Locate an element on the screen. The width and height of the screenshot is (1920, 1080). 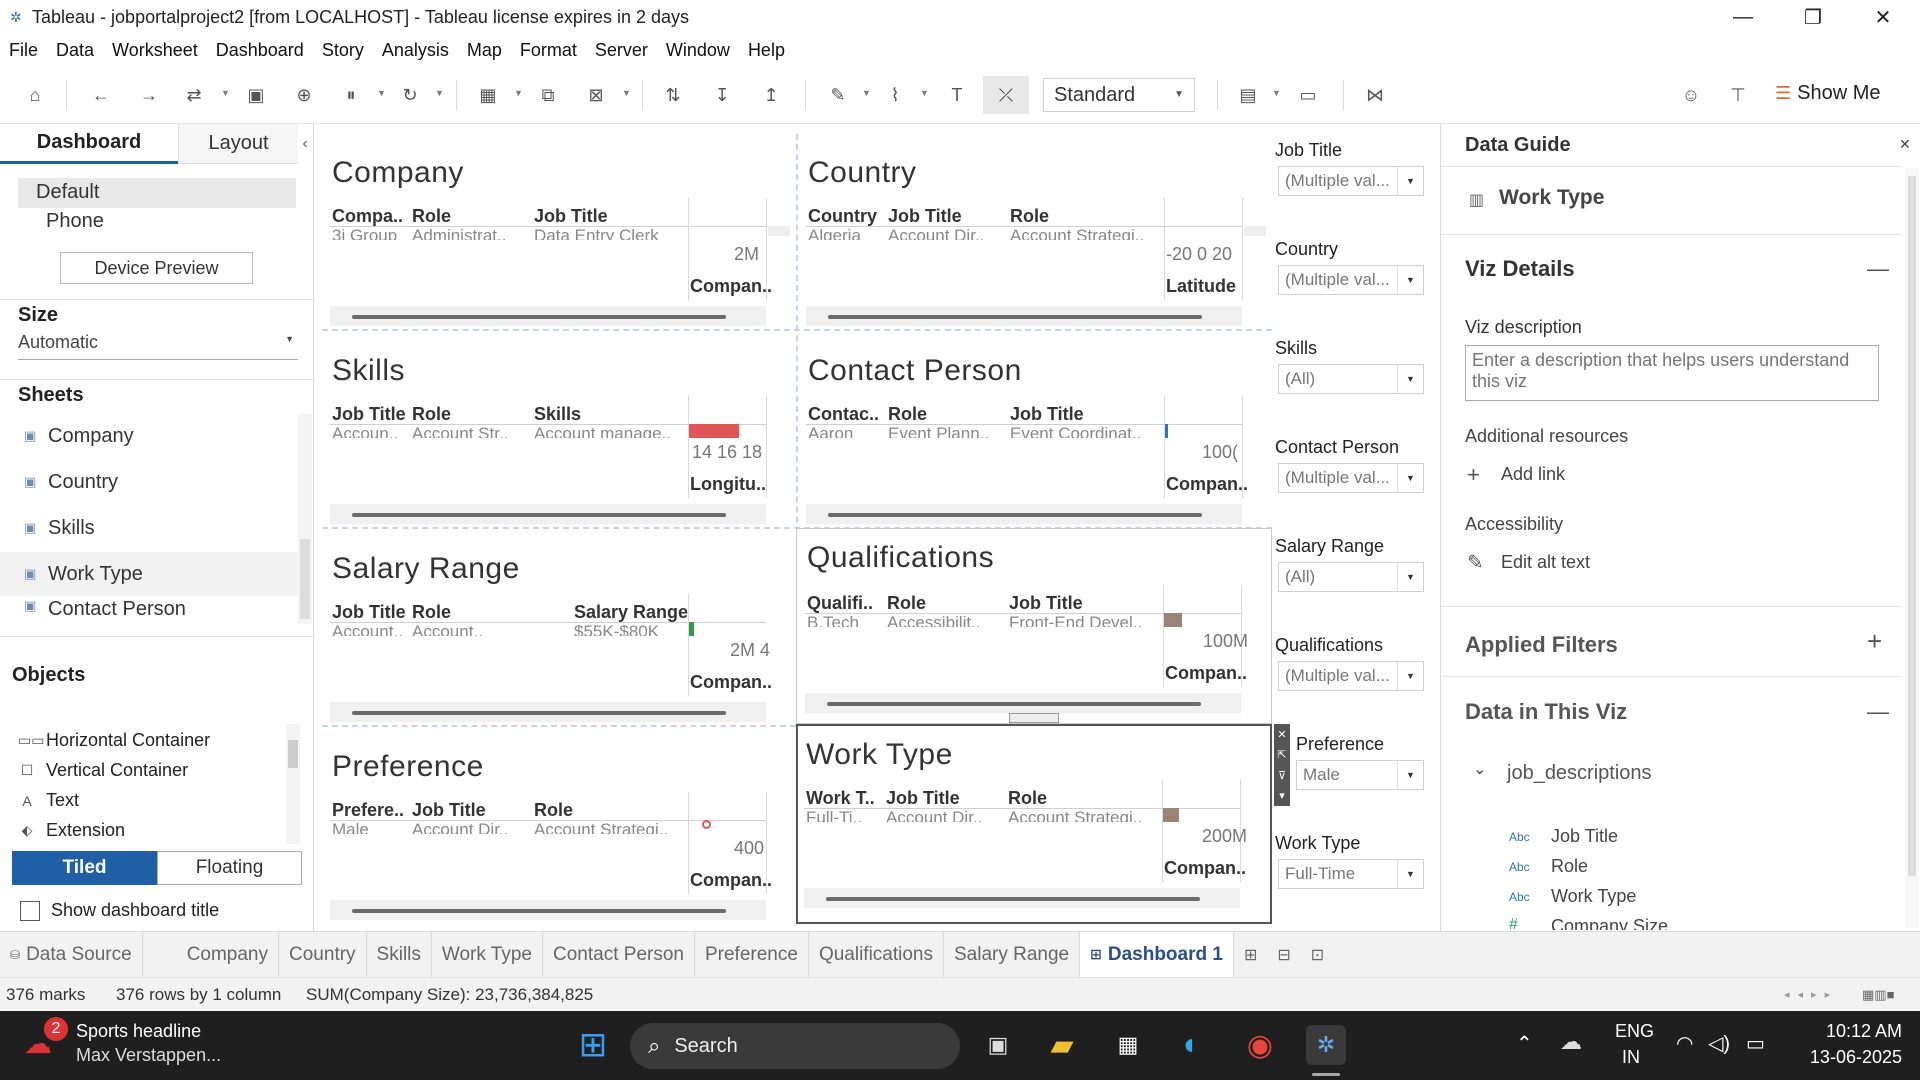
fit-select: Standard ▼ is located at coordinates (1119, 95).